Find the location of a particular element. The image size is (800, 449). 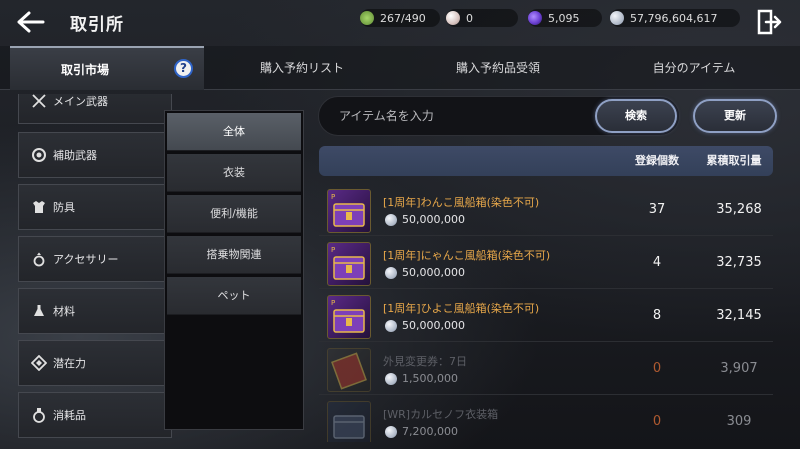

back-arrow-icon is located at coordinates (30, 22).